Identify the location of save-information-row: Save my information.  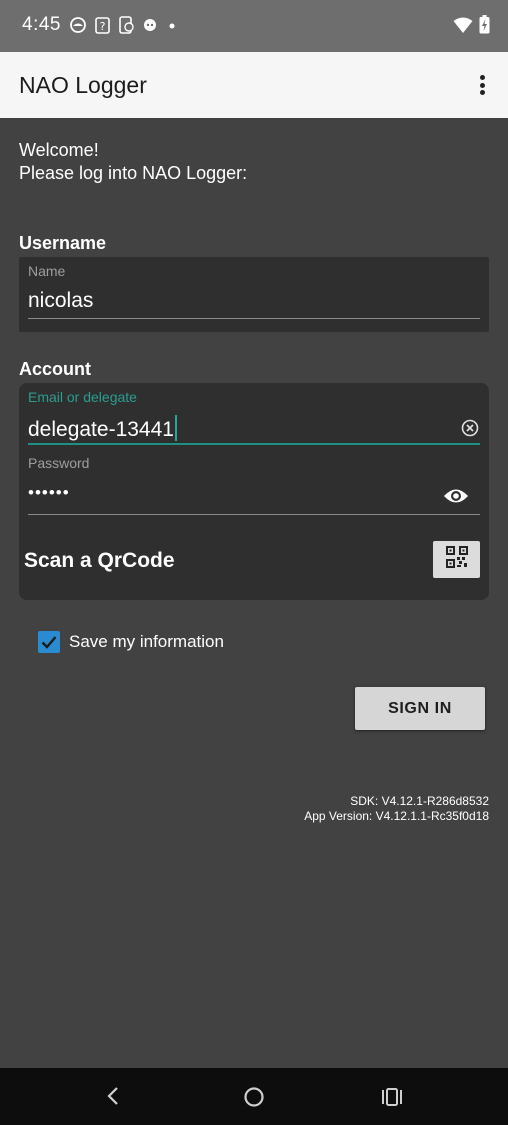
(131, 642).